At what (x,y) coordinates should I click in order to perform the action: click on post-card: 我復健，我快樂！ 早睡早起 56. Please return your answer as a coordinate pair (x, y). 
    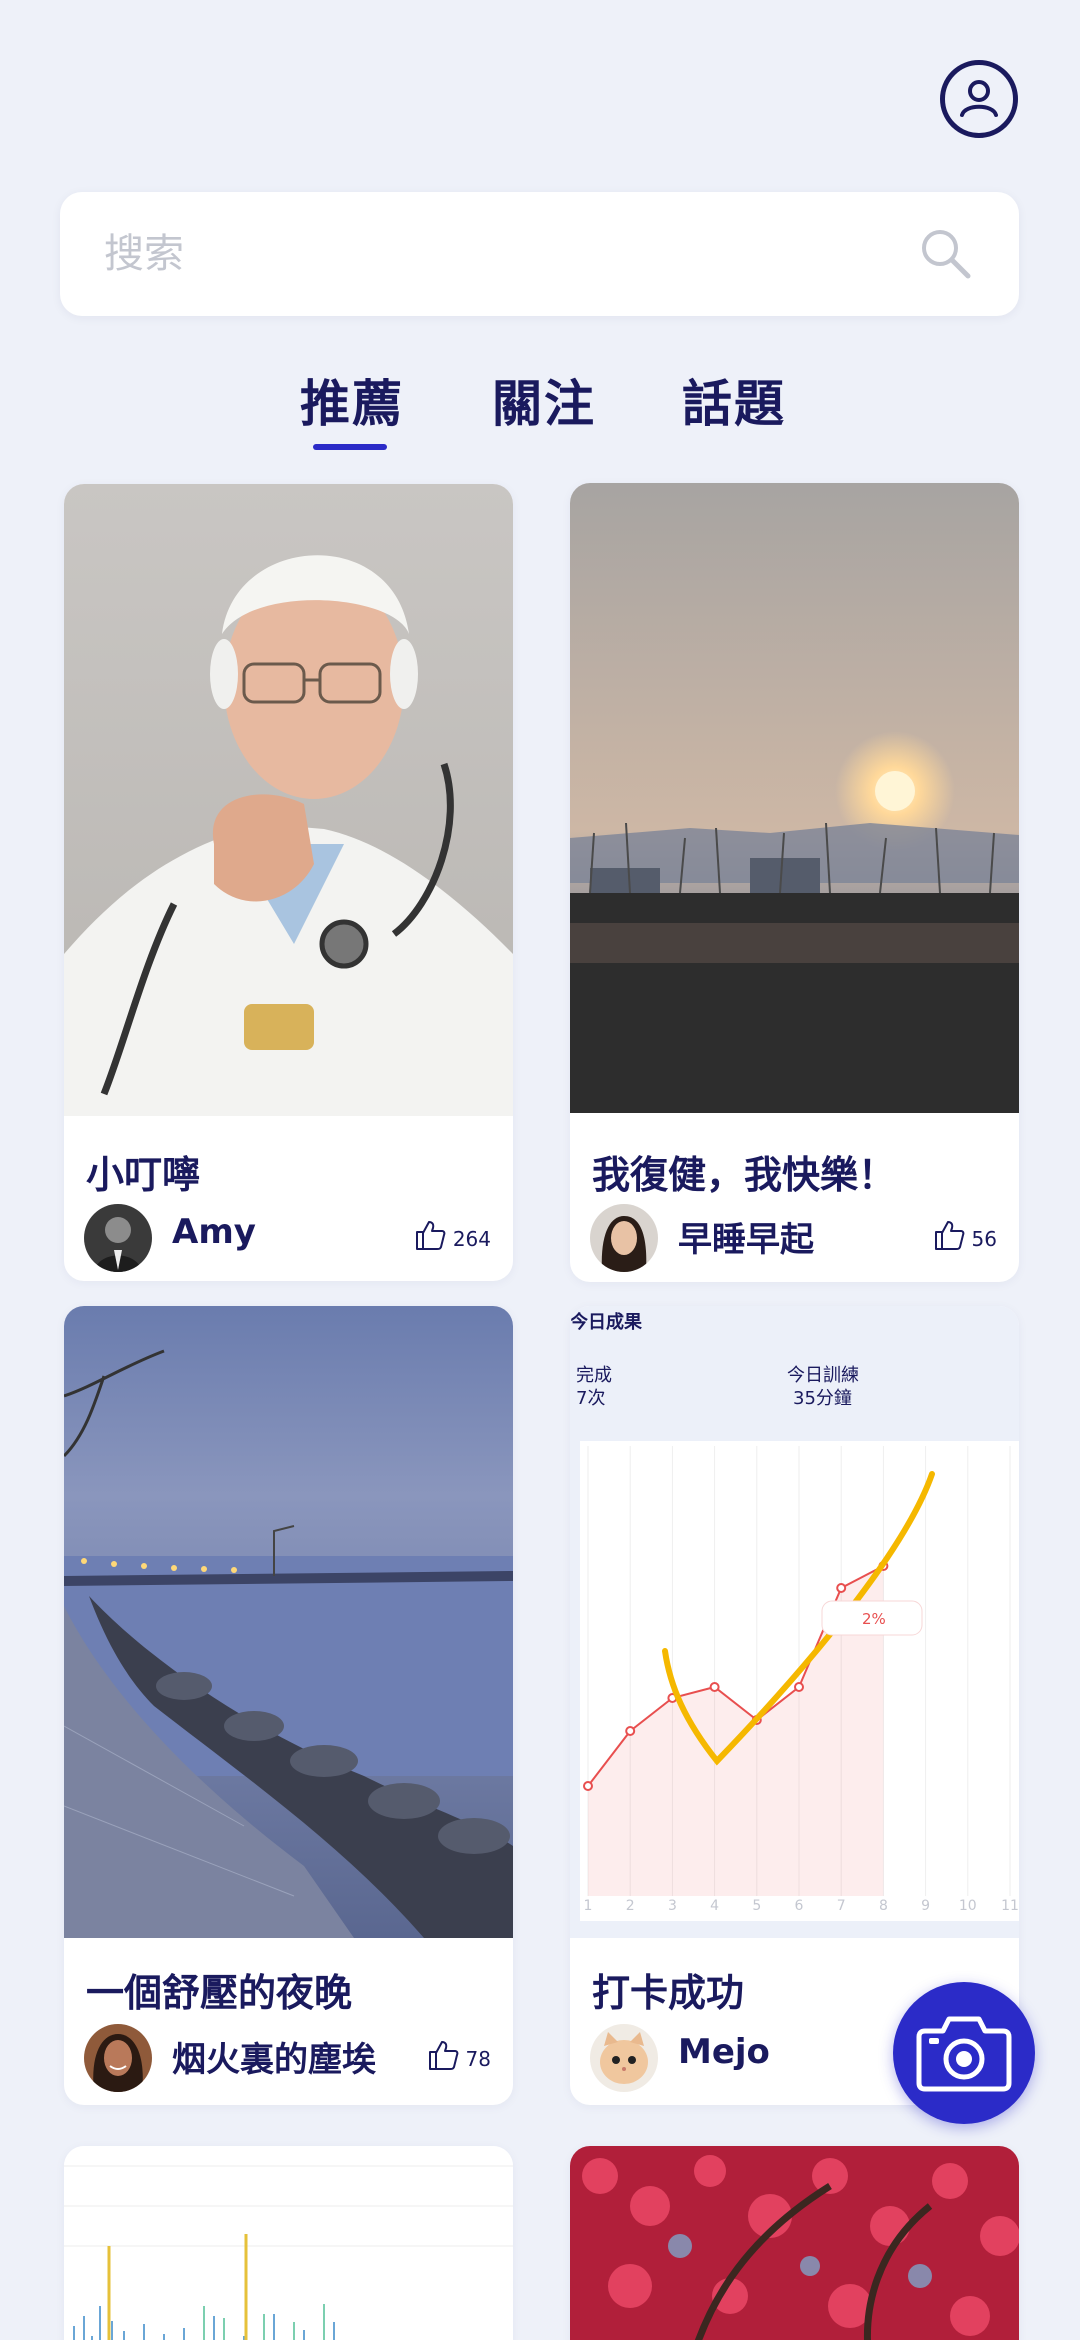
    Looking at the image, I should click on (794, 882).